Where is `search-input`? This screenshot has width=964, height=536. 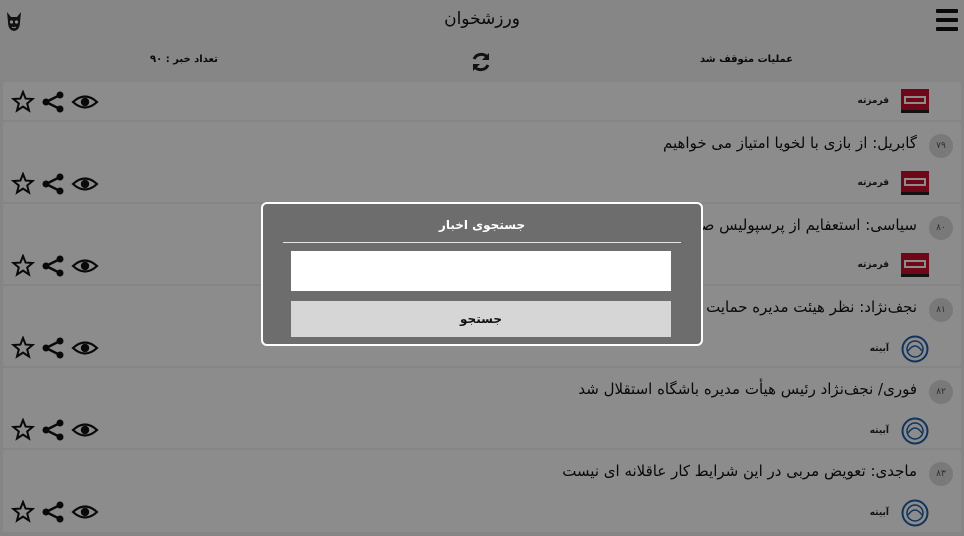
search-input is located at coordinates (481, 271).